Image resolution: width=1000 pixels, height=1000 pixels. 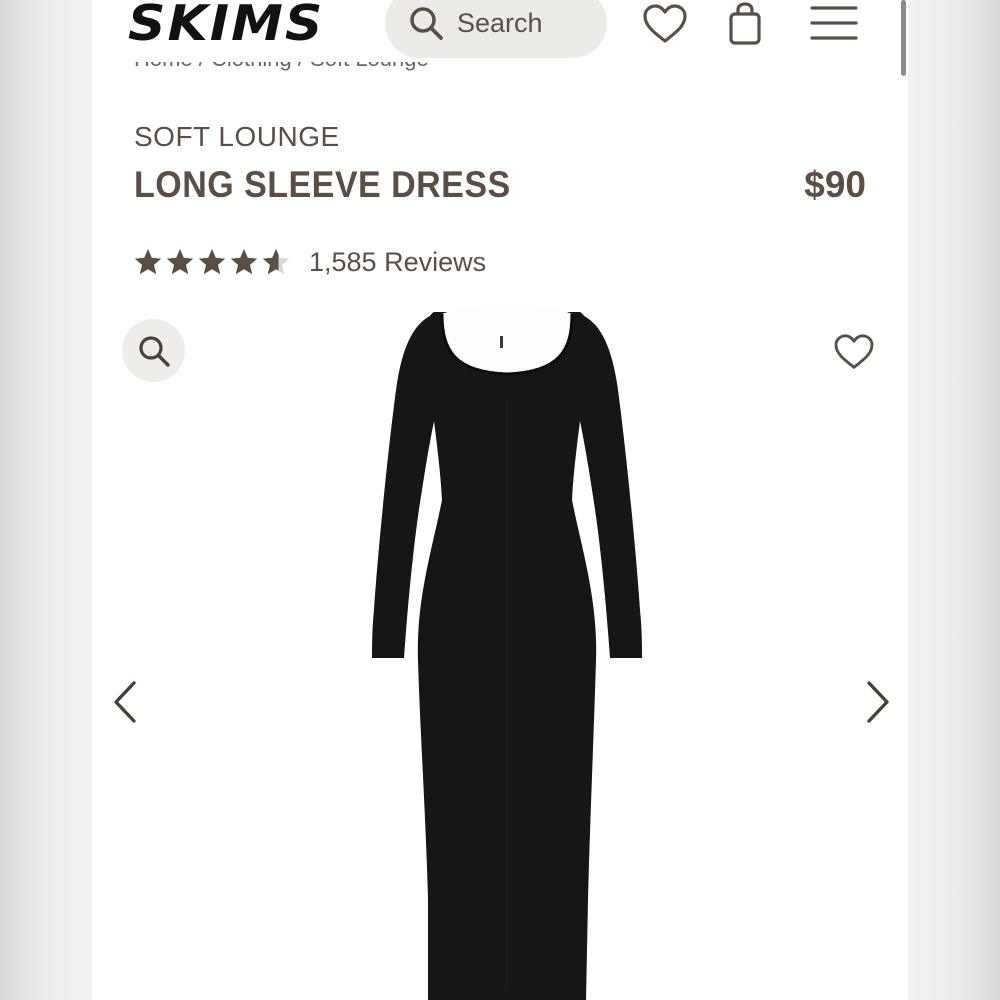 I want to click on zoom-icon, so click(x=154, y=351).